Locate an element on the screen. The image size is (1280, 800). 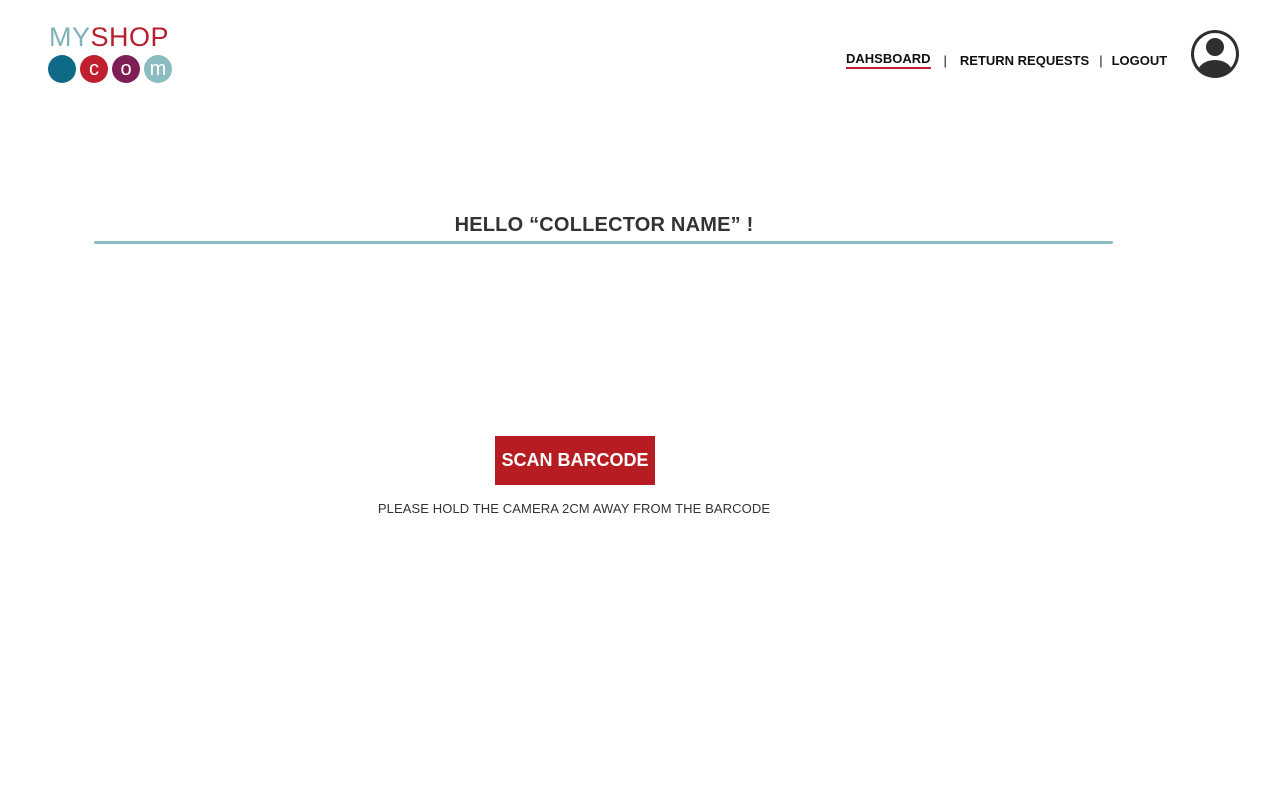
logo-shop-text: SHOP is located at coordinates (130, 37).